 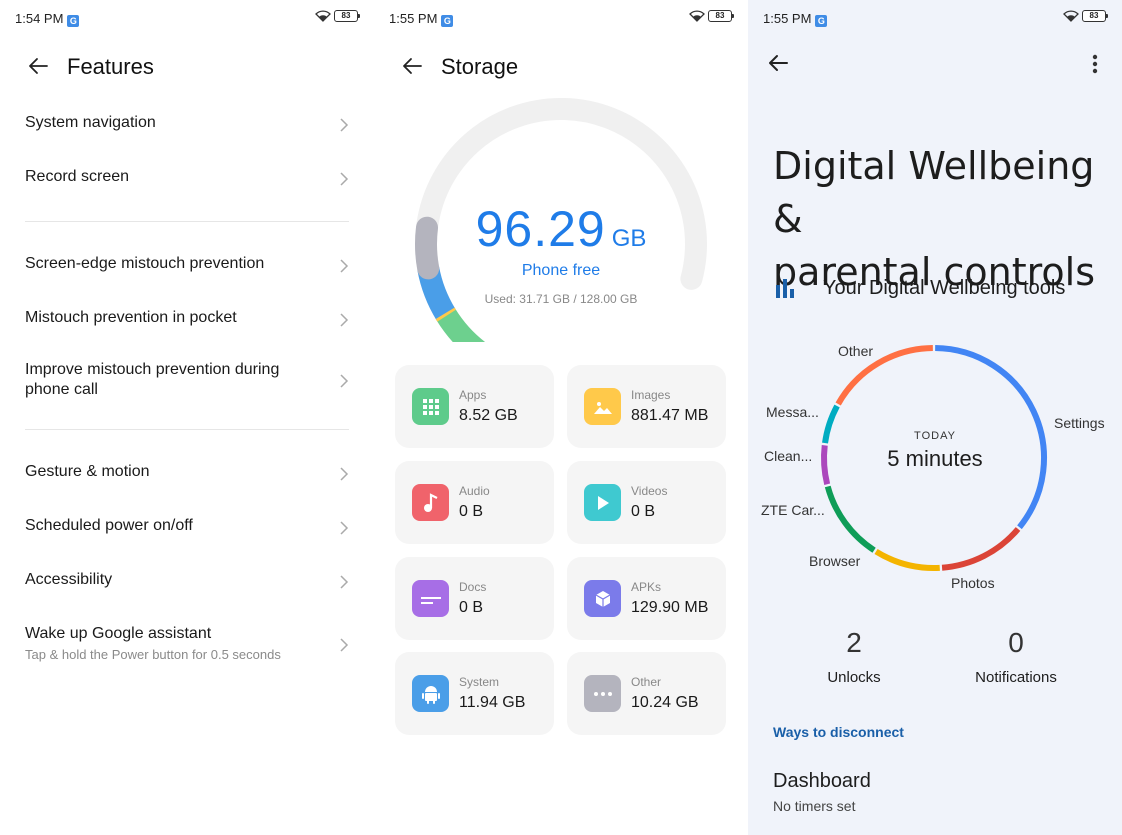 I want to click on gauge-images-segment, so click(x=445, y=314).